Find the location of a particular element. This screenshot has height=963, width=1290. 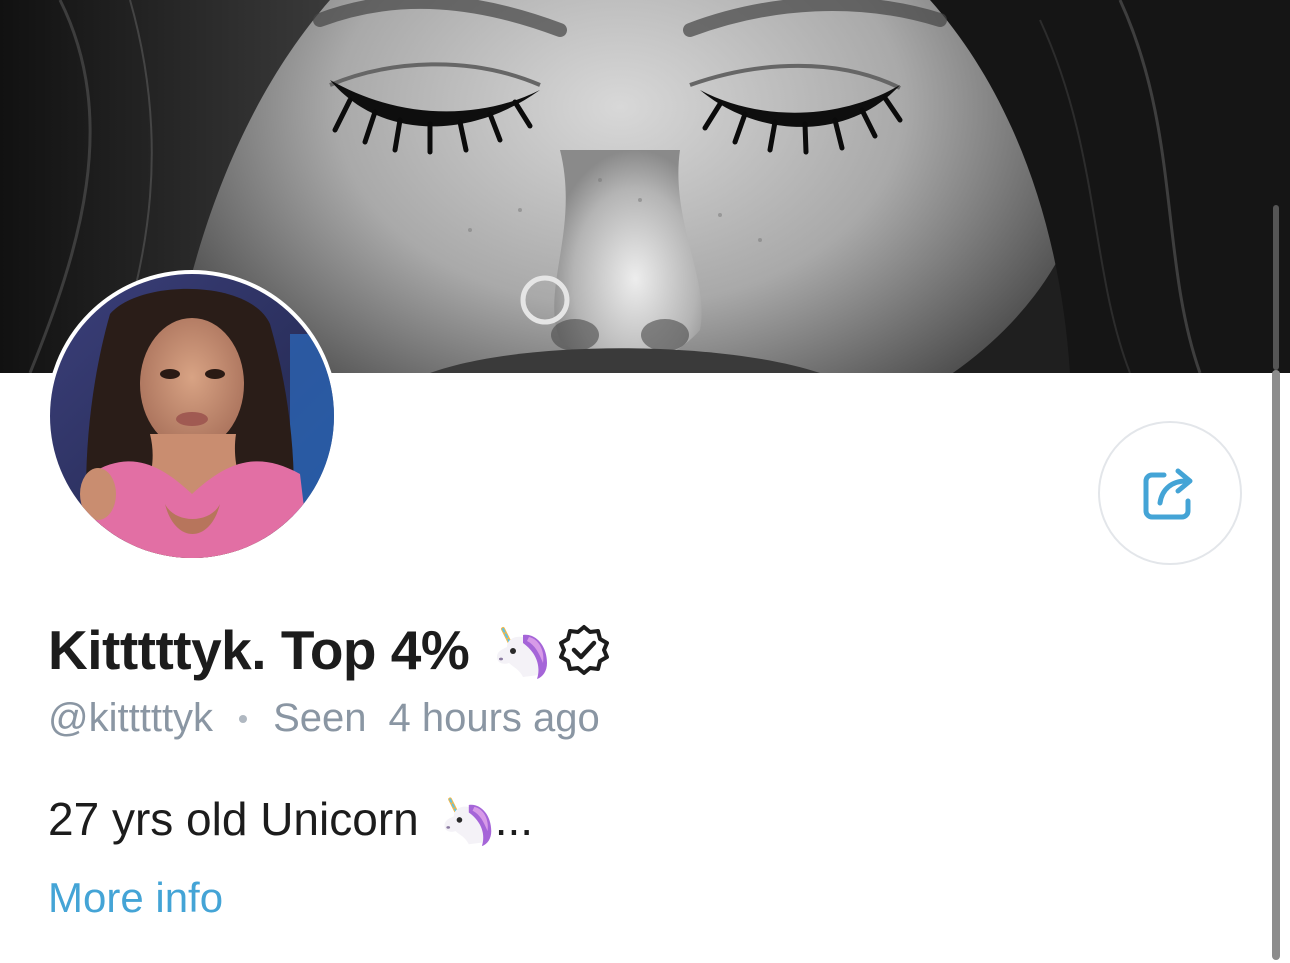

bio-text: 27 yrs old Unicorn is located at coordinates (233, 819).